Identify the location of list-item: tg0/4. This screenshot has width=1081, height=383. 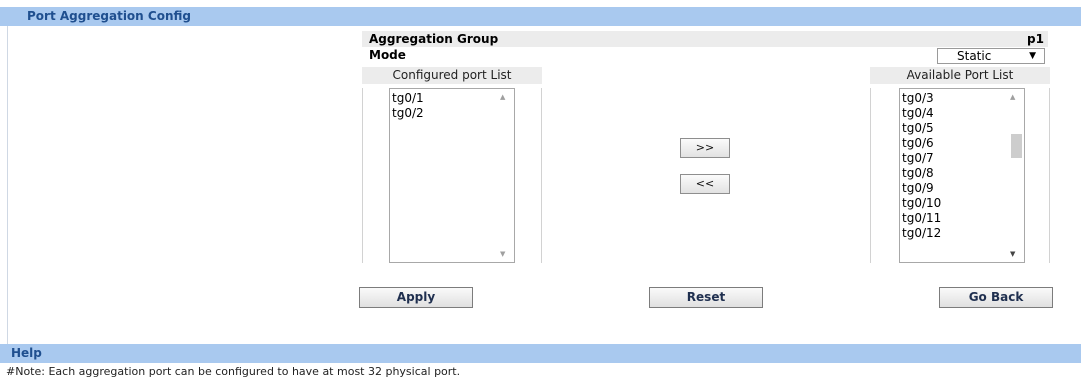
(921, 113).